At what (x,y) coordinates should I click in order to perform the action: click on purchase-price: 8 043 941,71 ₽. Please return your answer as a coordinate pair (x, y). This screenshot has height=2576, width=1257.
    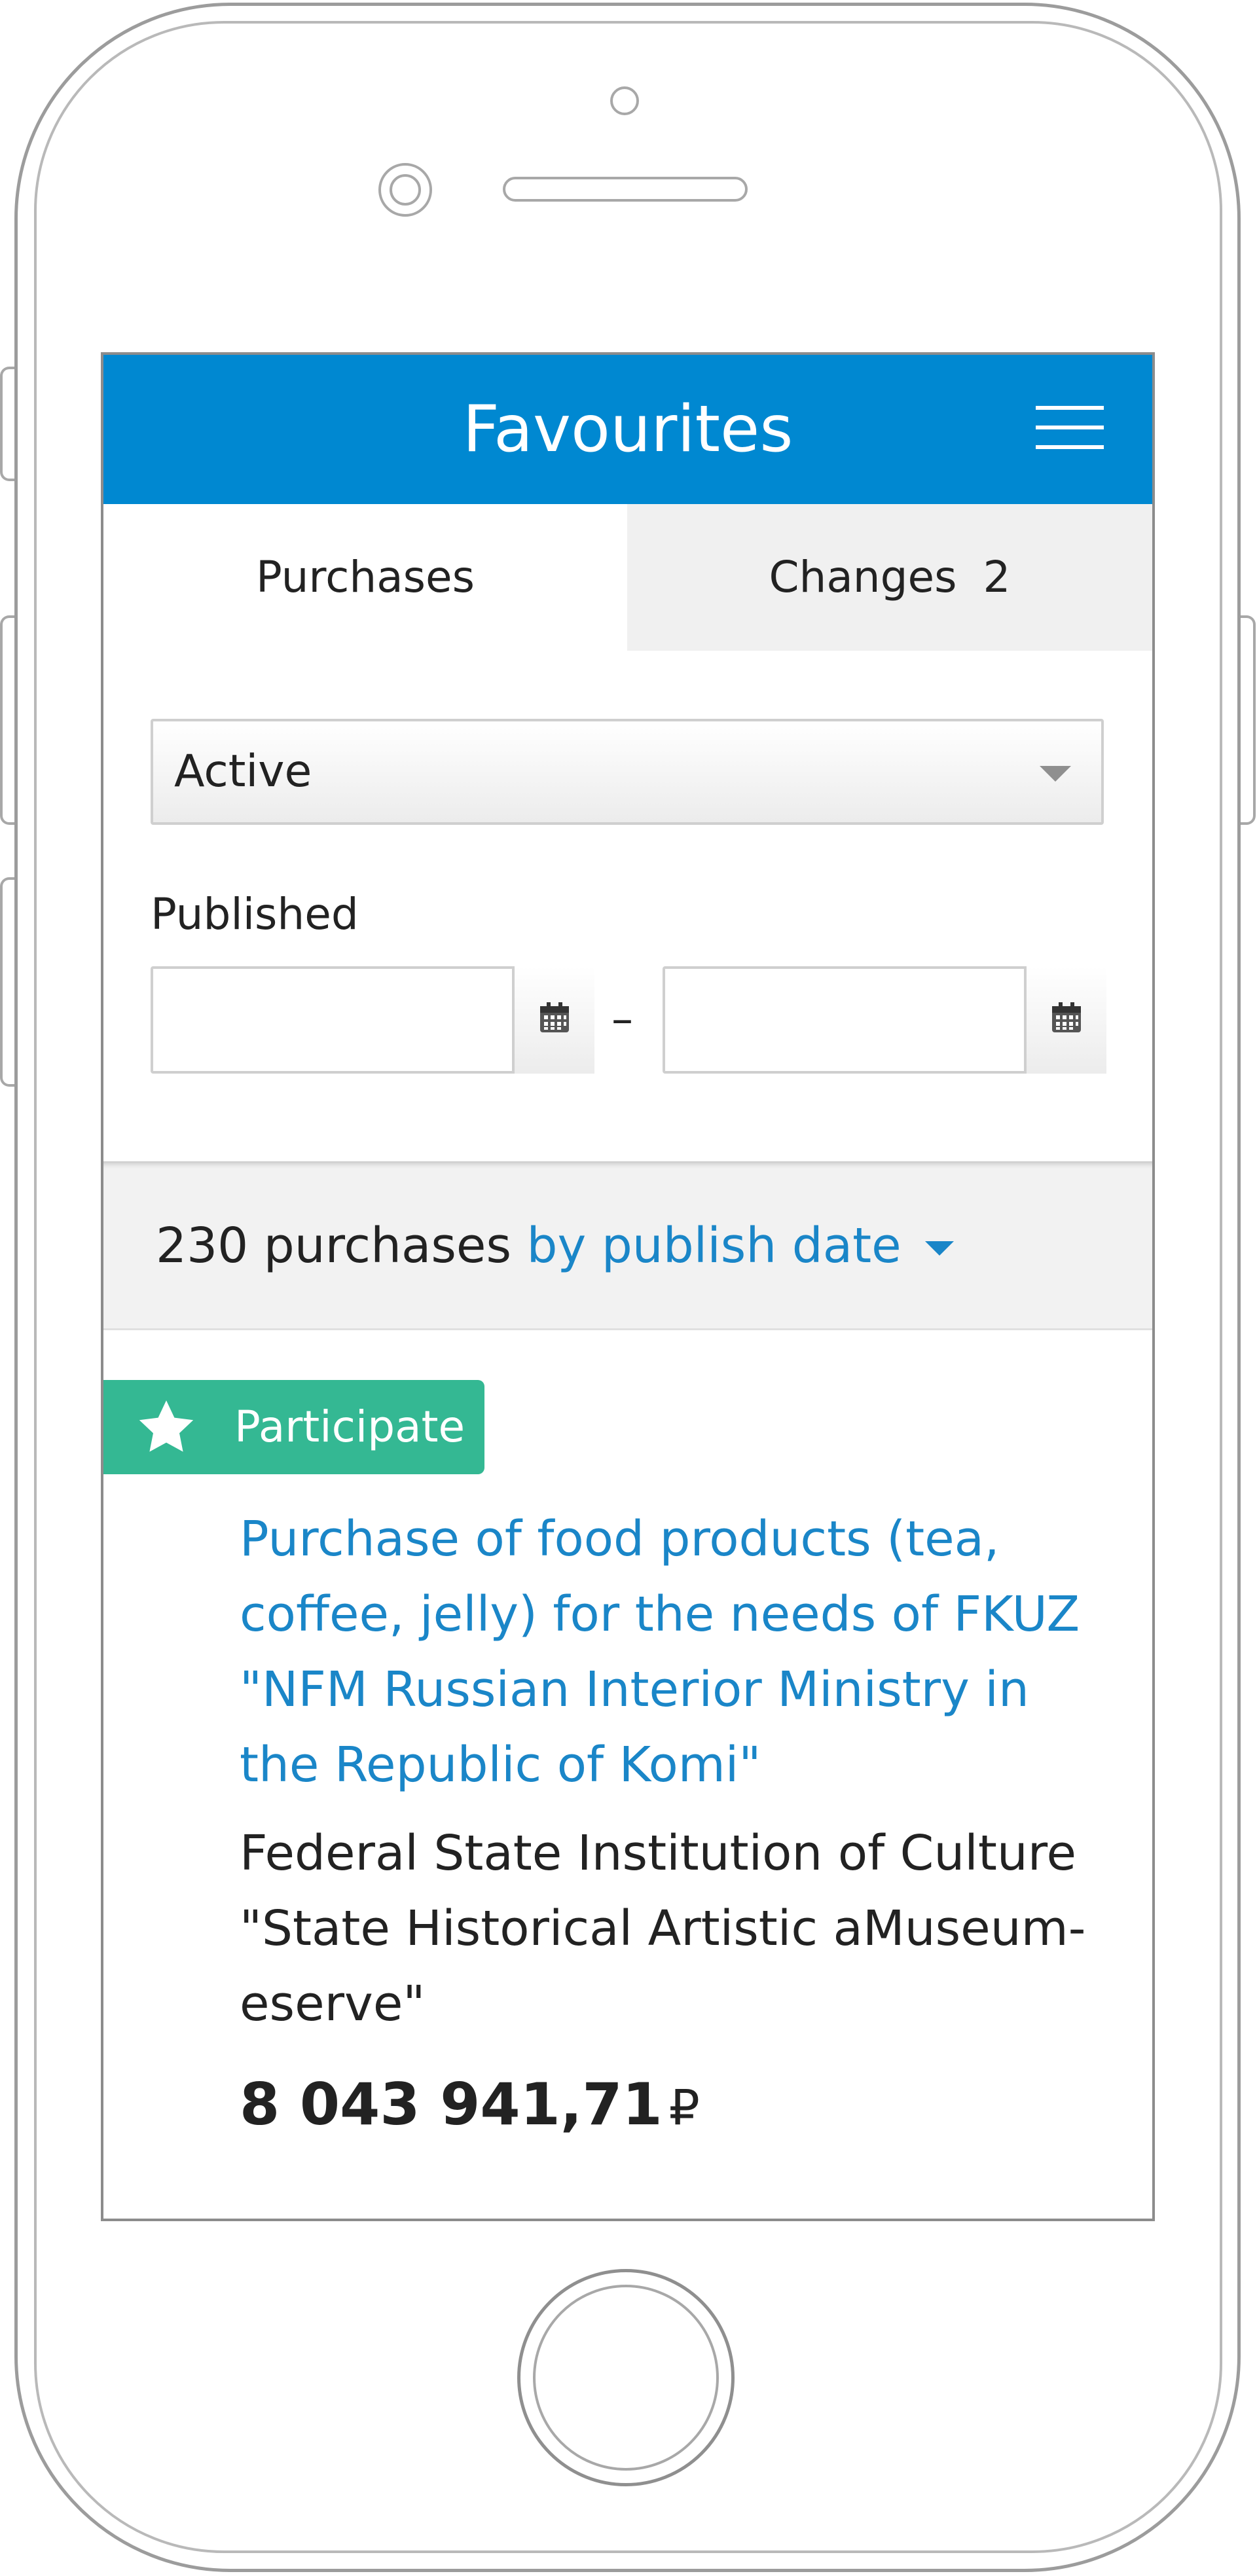
    Looking at the image, I should click on (470, 2106).